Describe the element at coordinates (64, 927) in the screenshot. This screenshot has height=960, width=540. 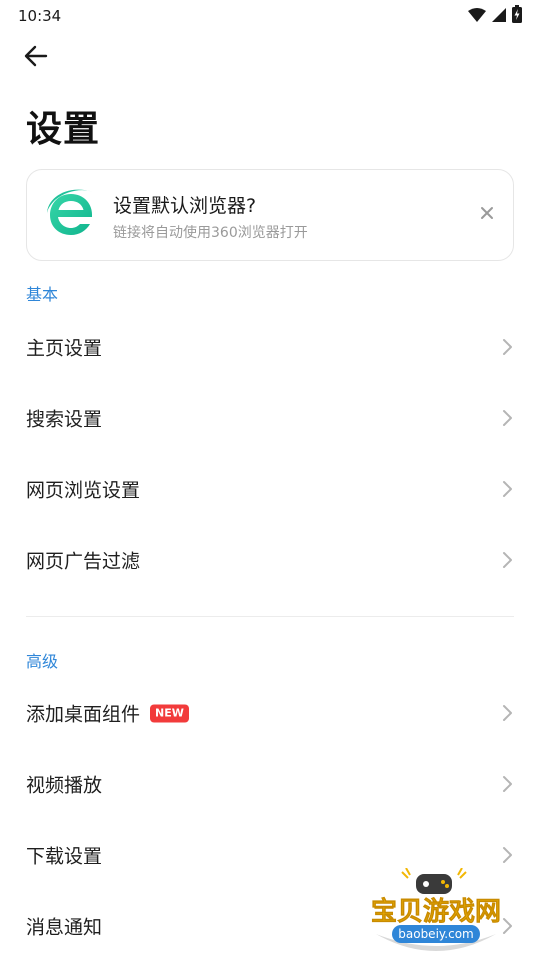
I see `setting-item-label: 消息通知` at that location.